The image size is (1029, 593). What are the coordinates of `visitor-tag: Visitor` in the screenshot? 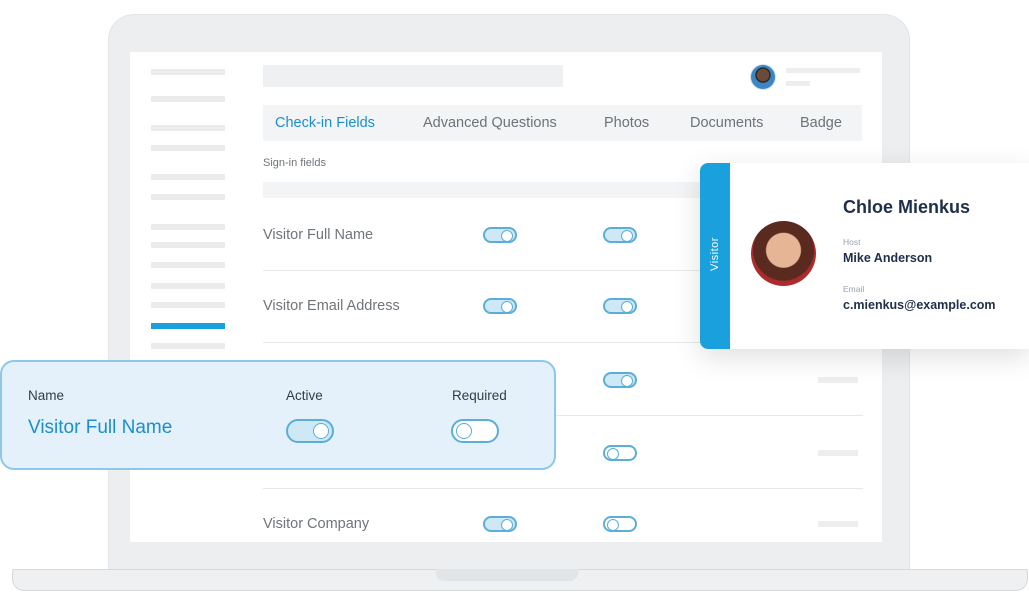 It's located at (715, 256).